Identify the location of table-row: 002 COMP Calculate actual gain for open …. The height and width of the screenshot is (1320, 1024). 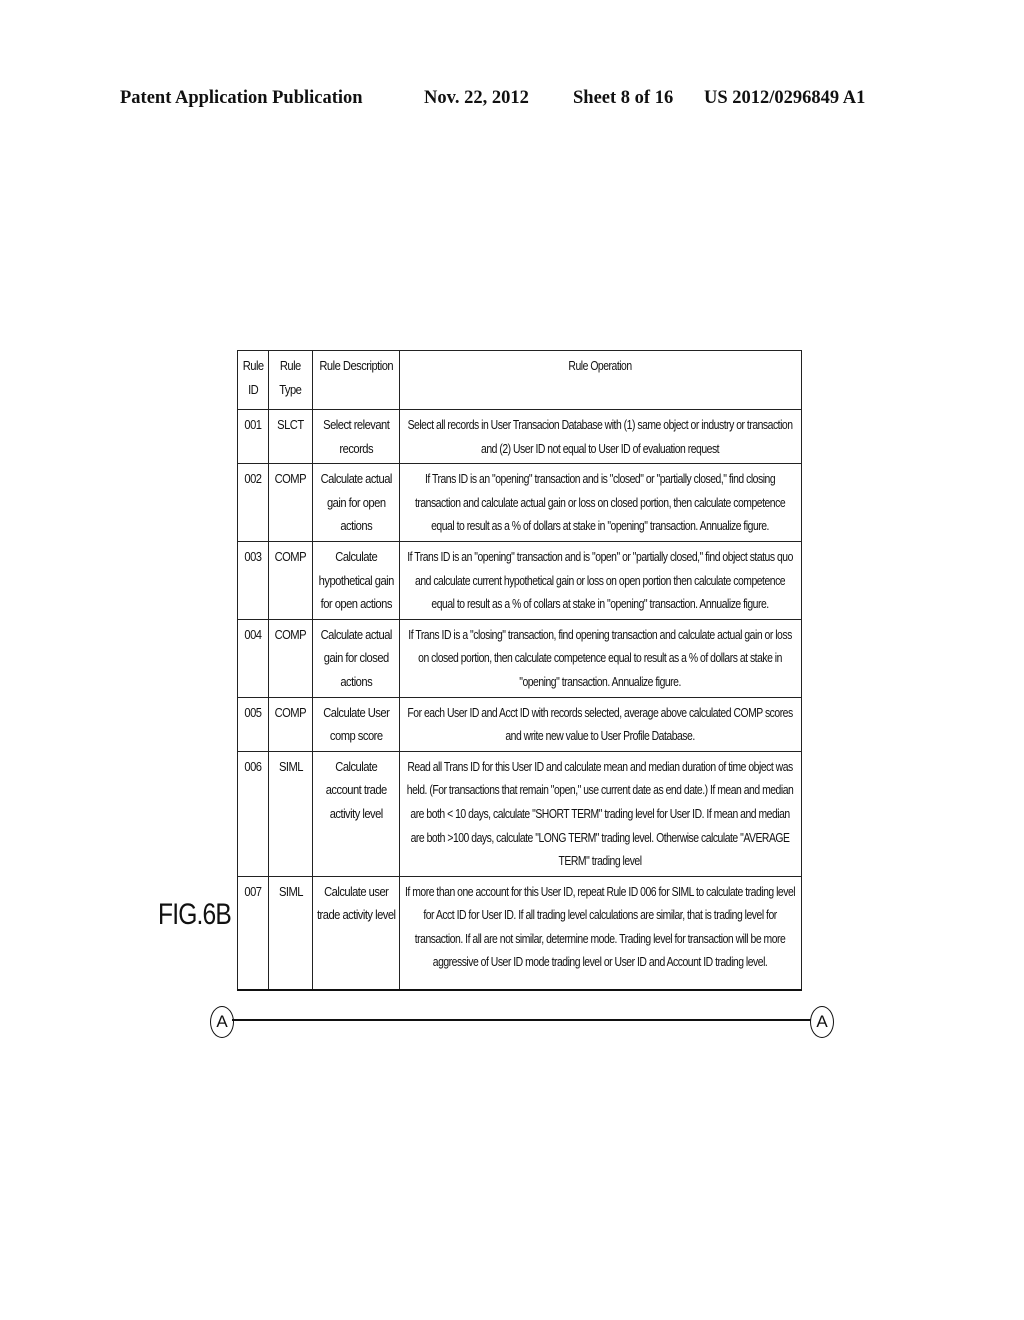
(519, 502).